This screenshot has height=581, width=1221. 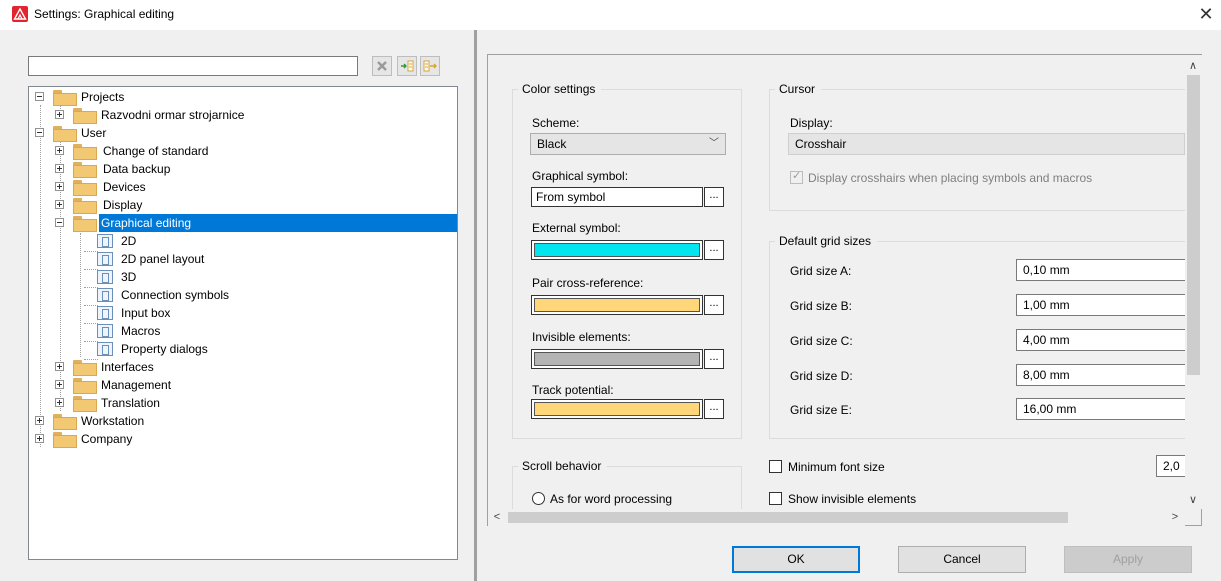 I want to click on scroll-up-icon: ∧, so click(x=1193, y=66).